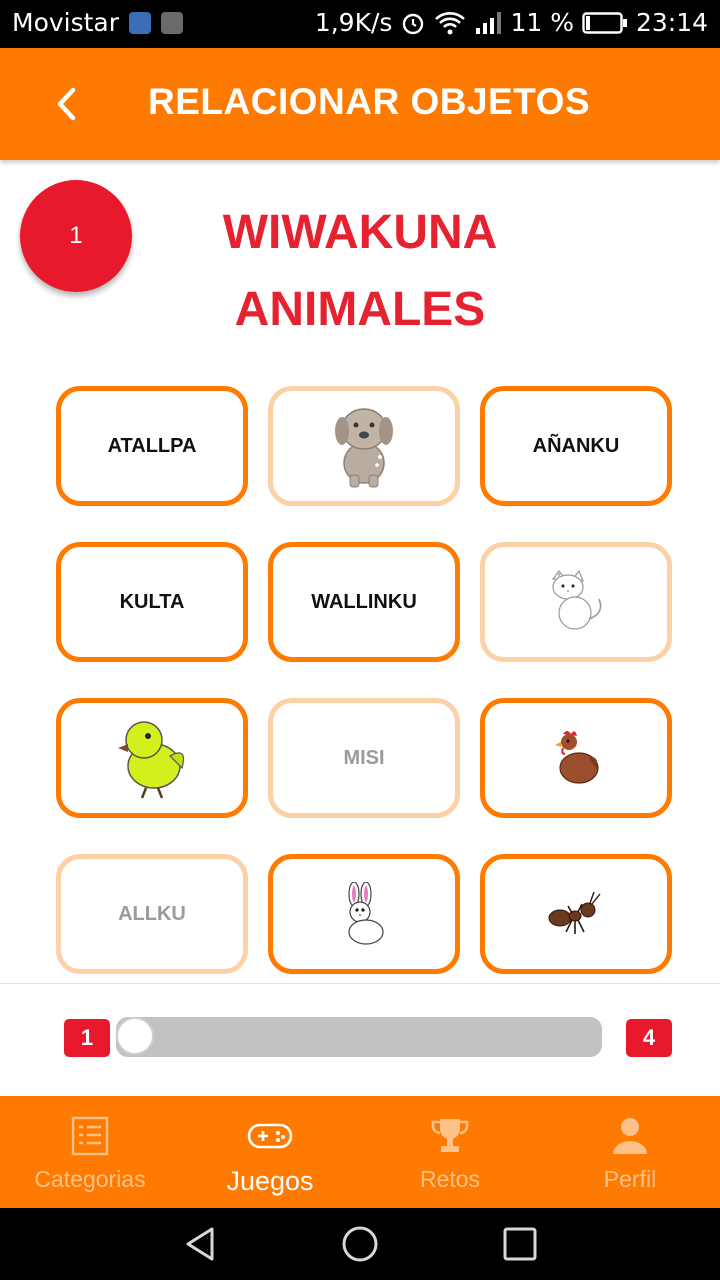 The width and height of the screenshot is (720, 1280). What do you see at coordinates (200, 1244) in the screenshot?
I see `back-triangle-icon` at bounding box center [200, 1244].